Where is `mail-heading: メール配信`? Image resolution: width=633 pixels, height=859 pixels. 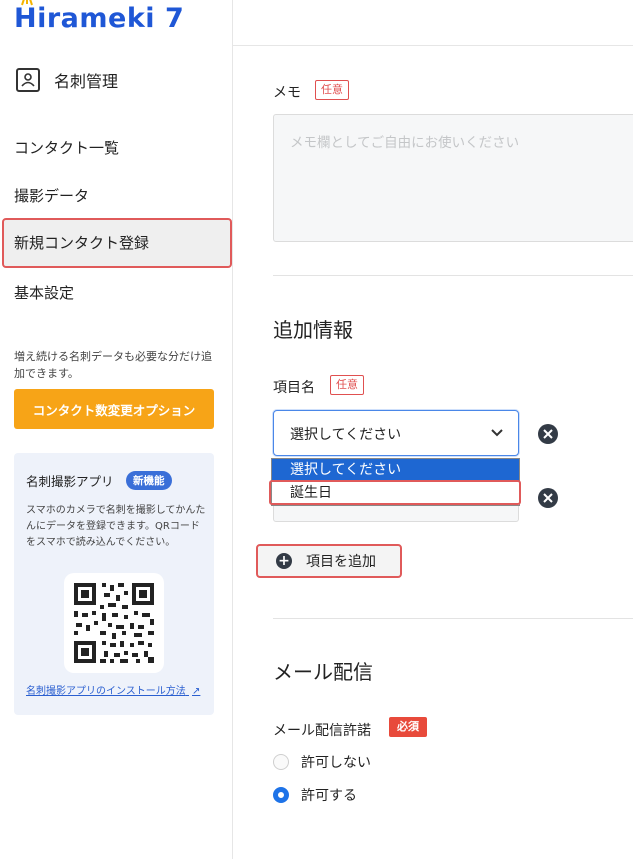
mail-heading: メール配信 is located at coordinates (323, 672).